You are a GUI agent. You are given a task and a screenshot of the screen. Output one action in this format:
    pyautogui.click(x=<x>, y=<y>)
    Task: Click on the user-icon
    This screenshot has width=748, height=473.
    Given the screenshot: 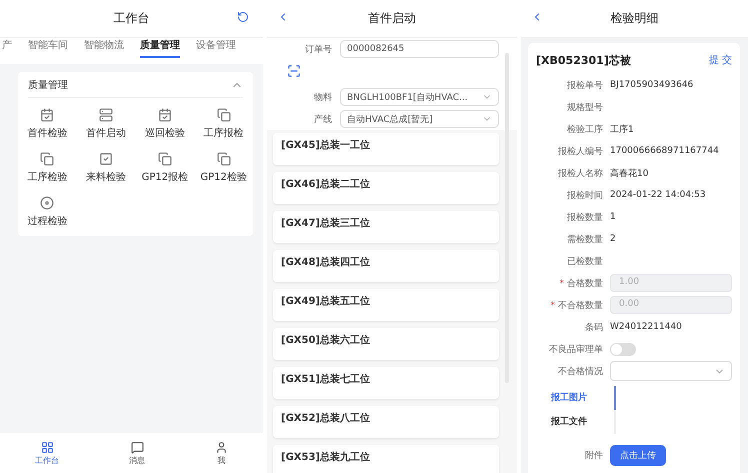 What is the action you would take?
    pyautogui.click(x=221, y=447)
    